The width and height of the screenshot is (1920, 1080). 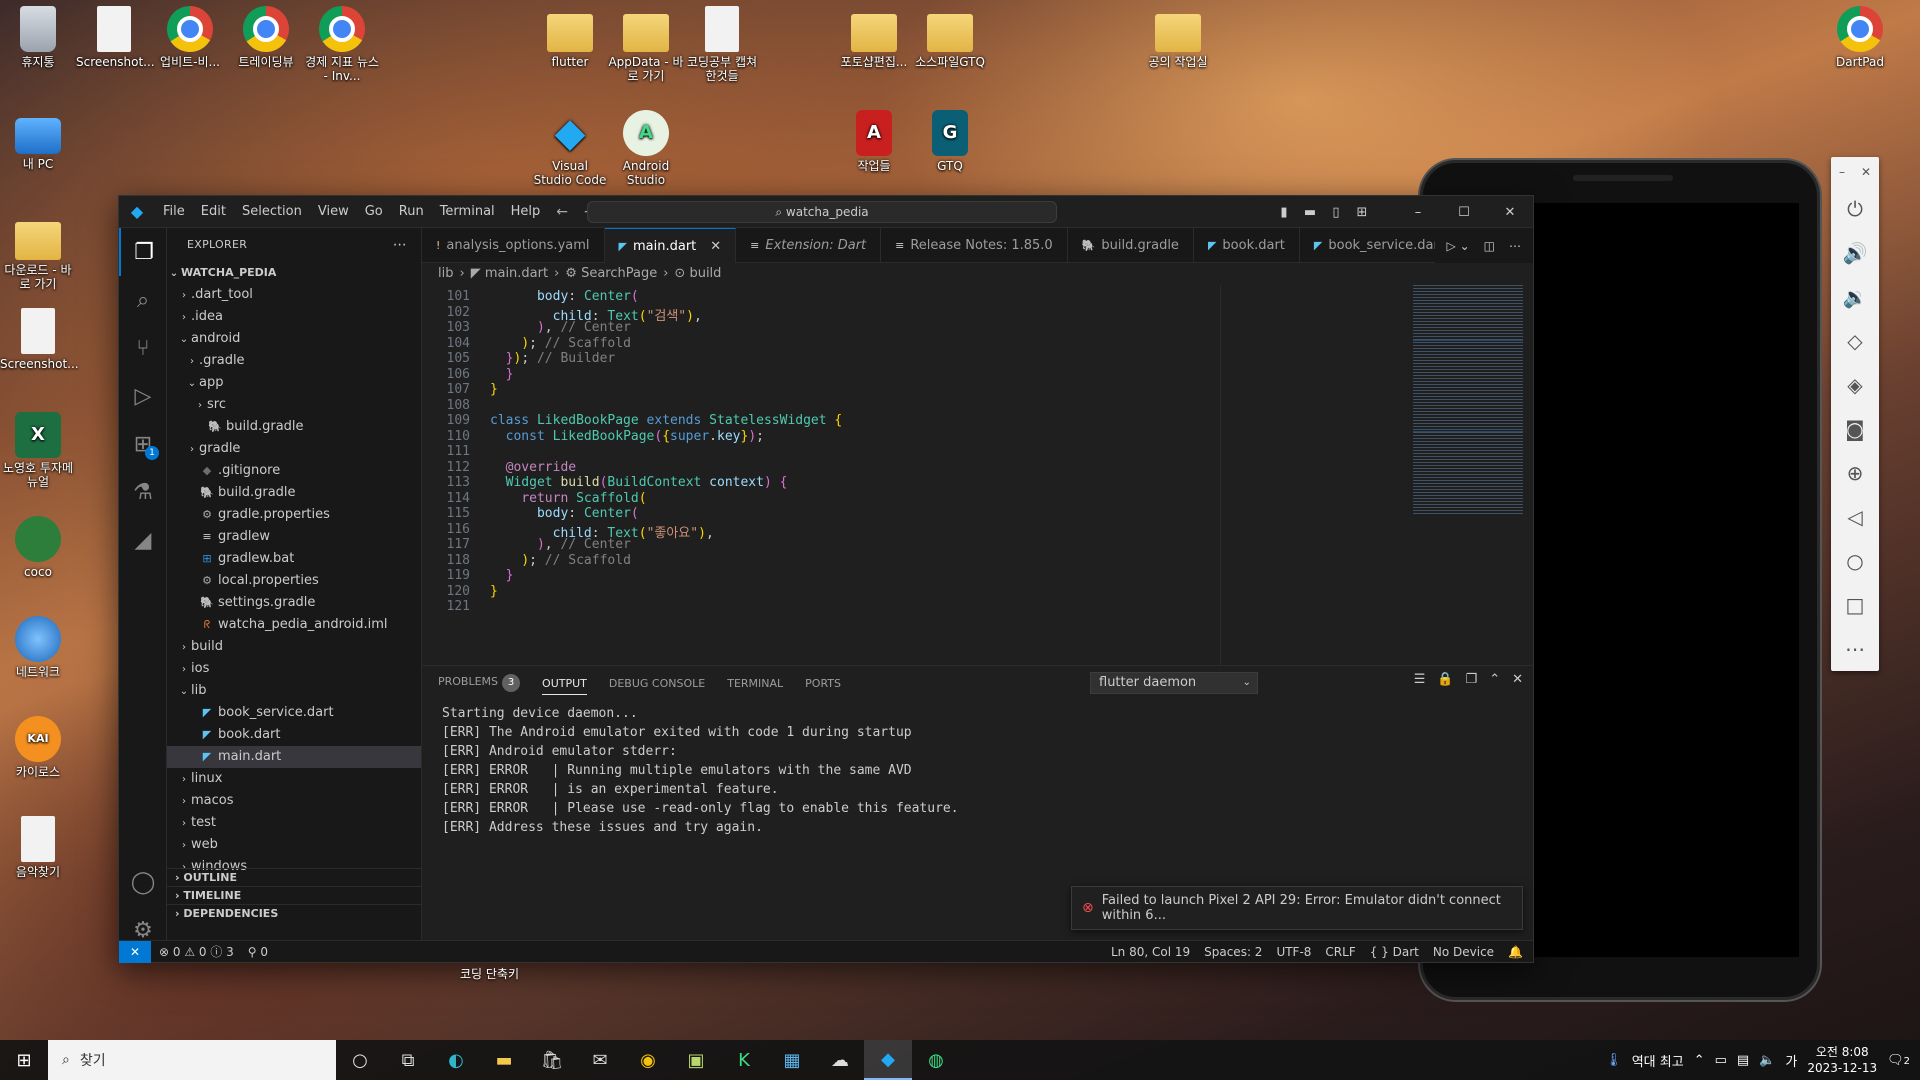 I want to click on layout-icon: ⊞, so click(x=1362, y=212).